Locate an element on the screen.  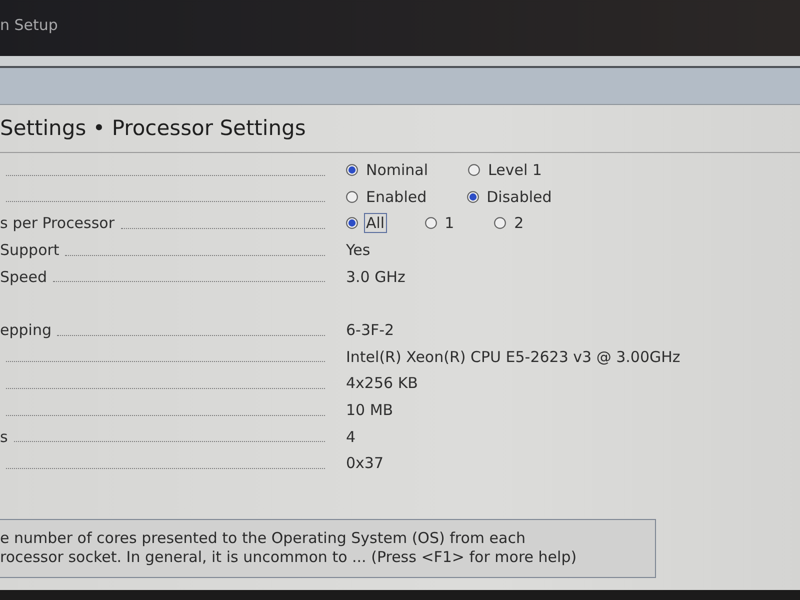
radio-option-label: Disabled is located at coordinates (519, 196).